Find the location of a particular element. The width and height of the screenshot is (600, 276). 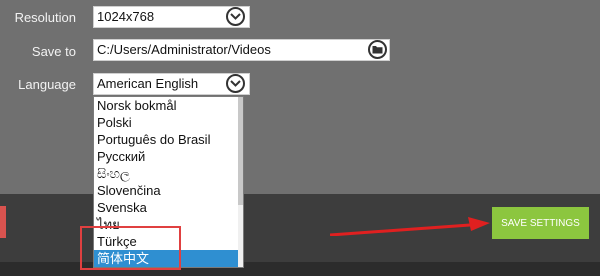

dropdown-scrollbar is located at coordinates (240, 182).